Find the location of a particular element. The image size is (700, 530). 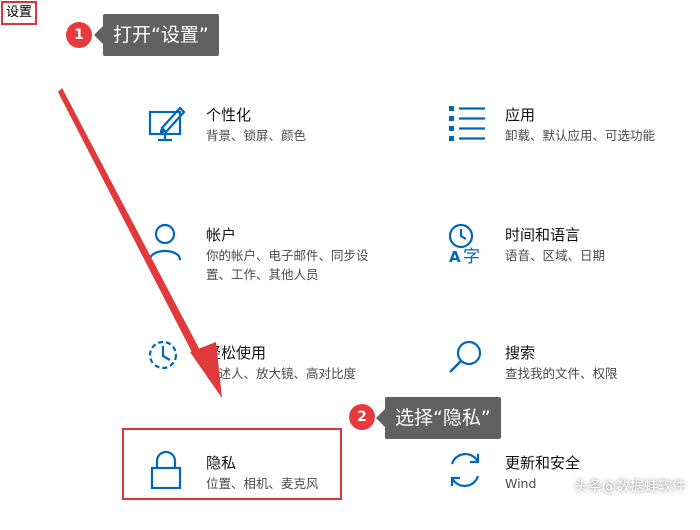

tile-personalization: 个性化 背景、锁屏、颜色 is located at coordinates (268, 142).